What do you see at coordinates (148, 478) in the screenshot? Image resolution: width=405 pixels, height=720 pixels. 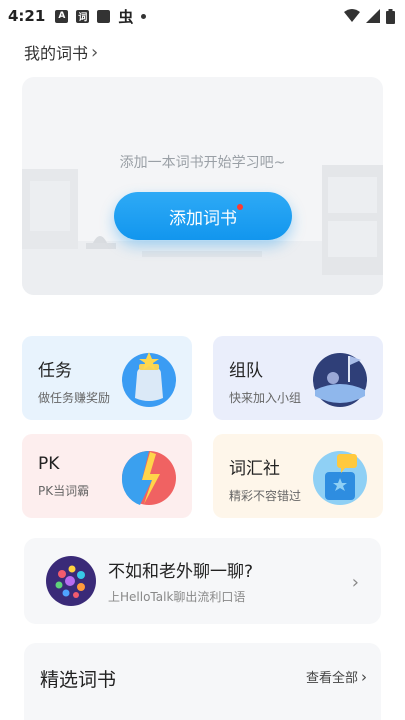 I see `pk-versus-icon` at bounding box center [148, 478].